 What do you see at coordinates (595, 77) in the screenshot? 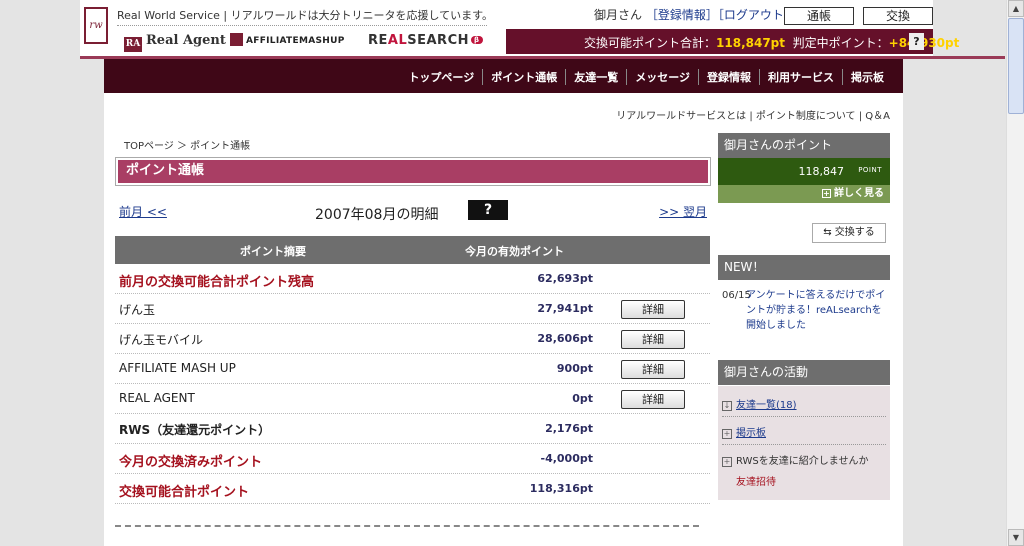
I see `nav-item-2: 友達一覧` at bounding box center [595, 77].